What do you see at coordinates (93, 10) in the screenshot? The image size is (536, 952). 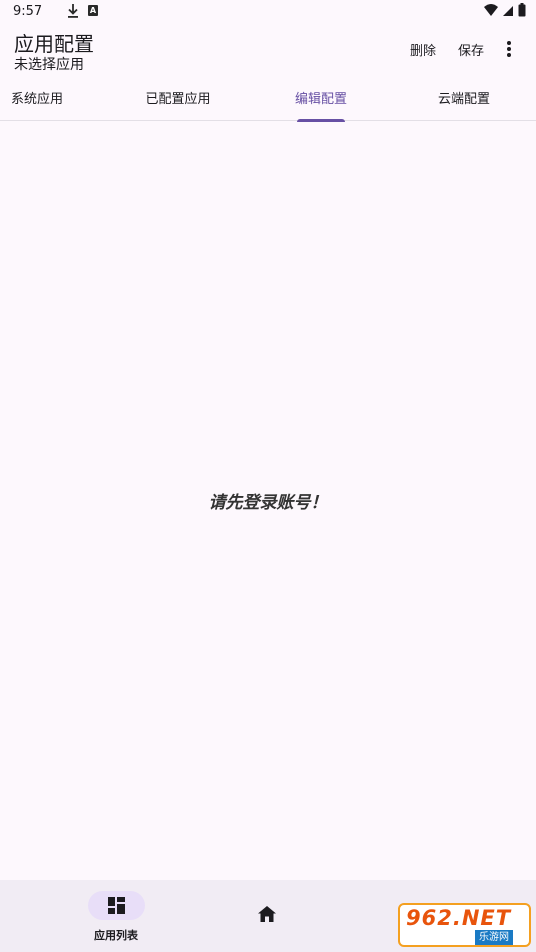 I see `a-badge-icon: A` at bounding box center [93, 10].